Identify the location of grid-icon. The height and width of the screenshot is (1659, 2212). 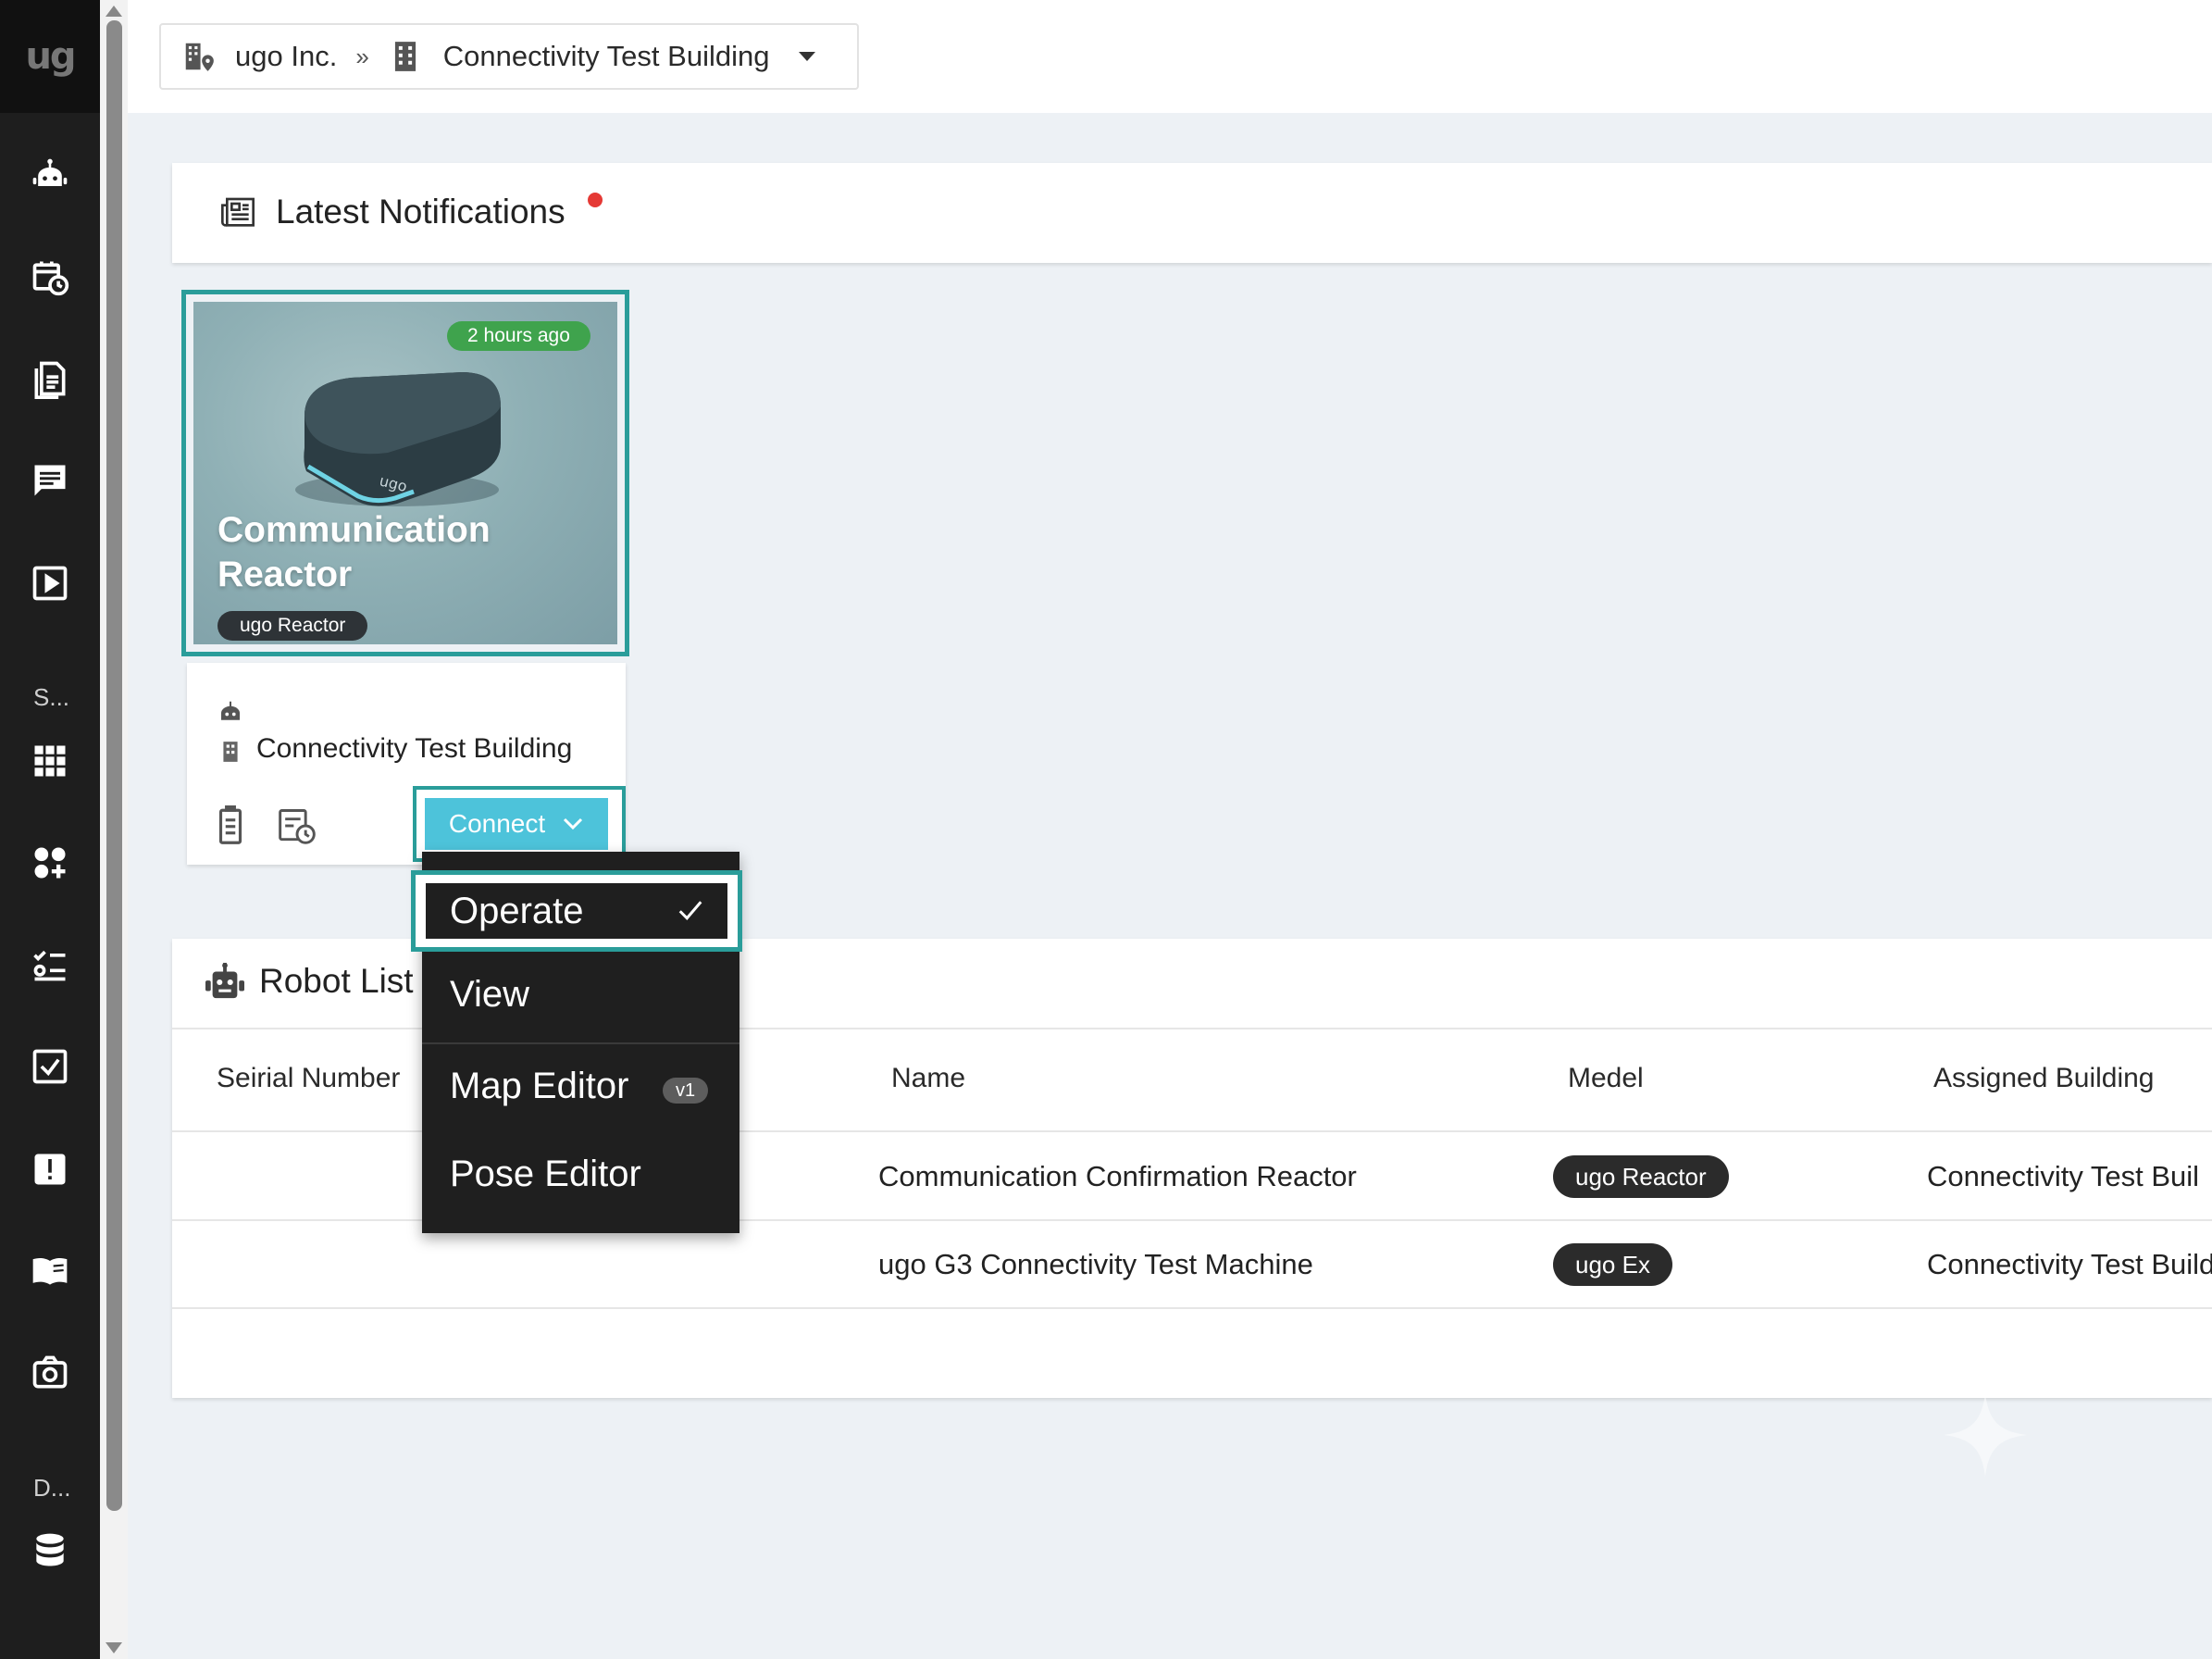
(50, 761).